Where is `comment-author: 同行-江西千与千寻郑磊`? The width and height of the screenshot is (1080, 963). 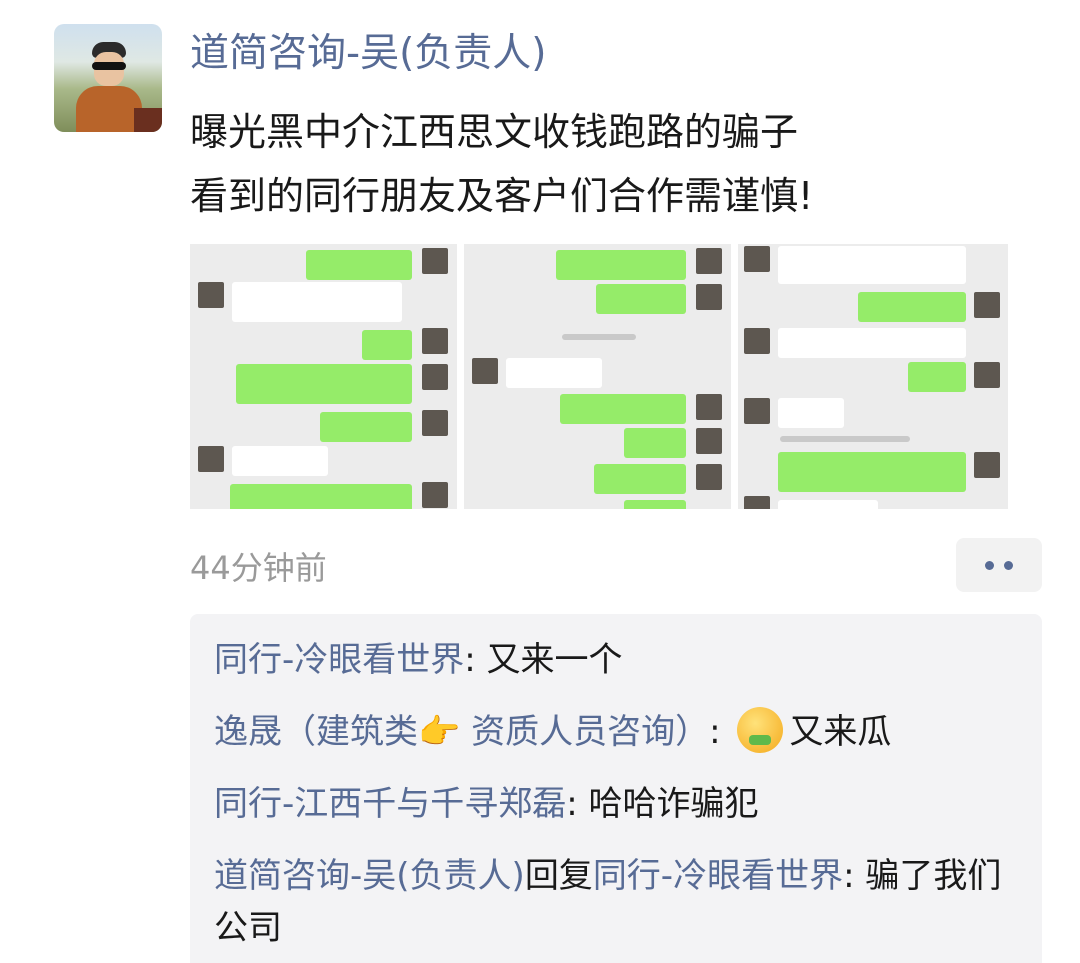 comment-author: 同行-江西千与千寻郑磊 is located at coordinates (390, 804).